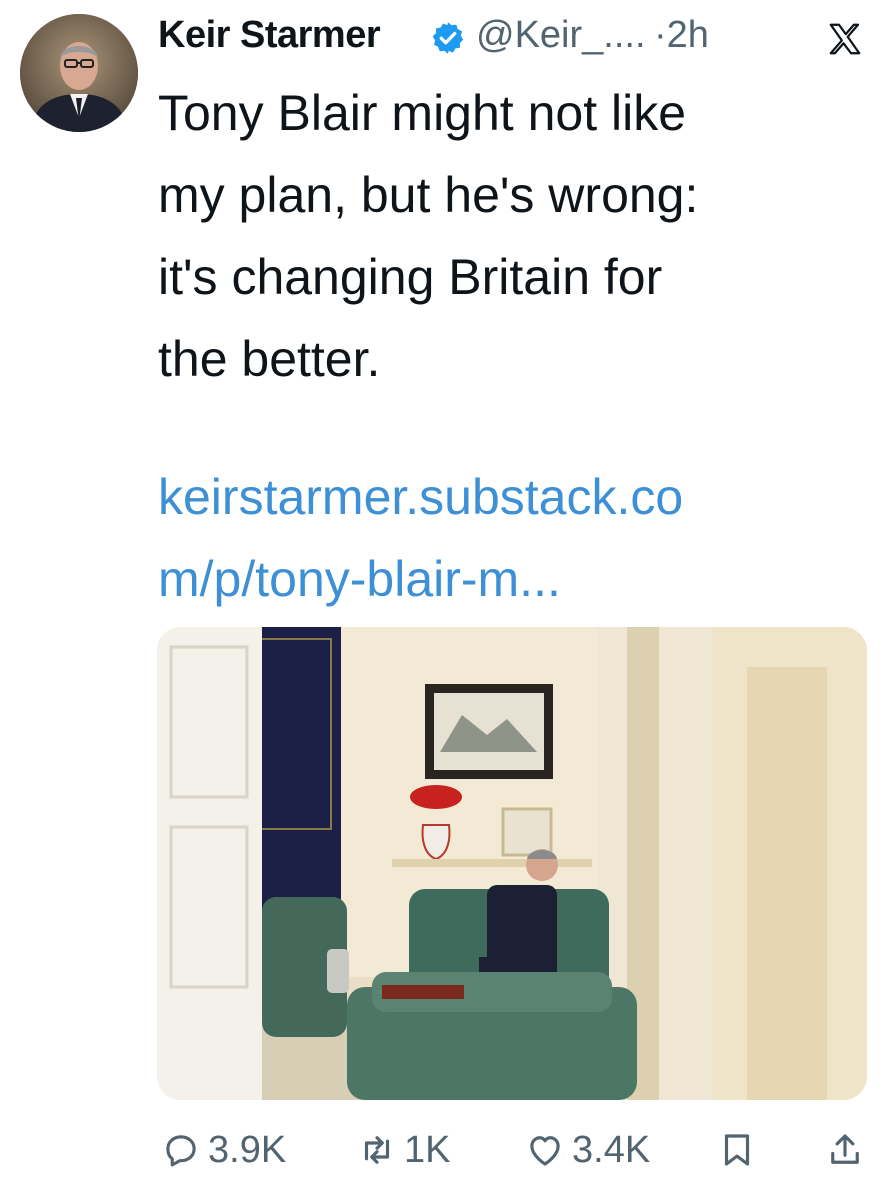 The height and width of the screenshot is (1200, 886). I want to click on share-button, so click(845, 1150).